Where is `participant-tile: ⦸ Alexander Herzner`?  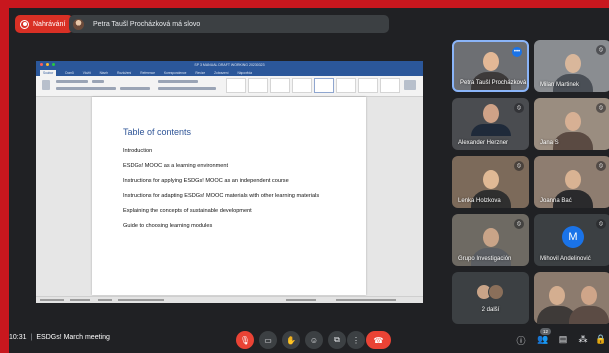 participant-tile: ⦸ Alexander Herzner is located at coordinates (490, 124).